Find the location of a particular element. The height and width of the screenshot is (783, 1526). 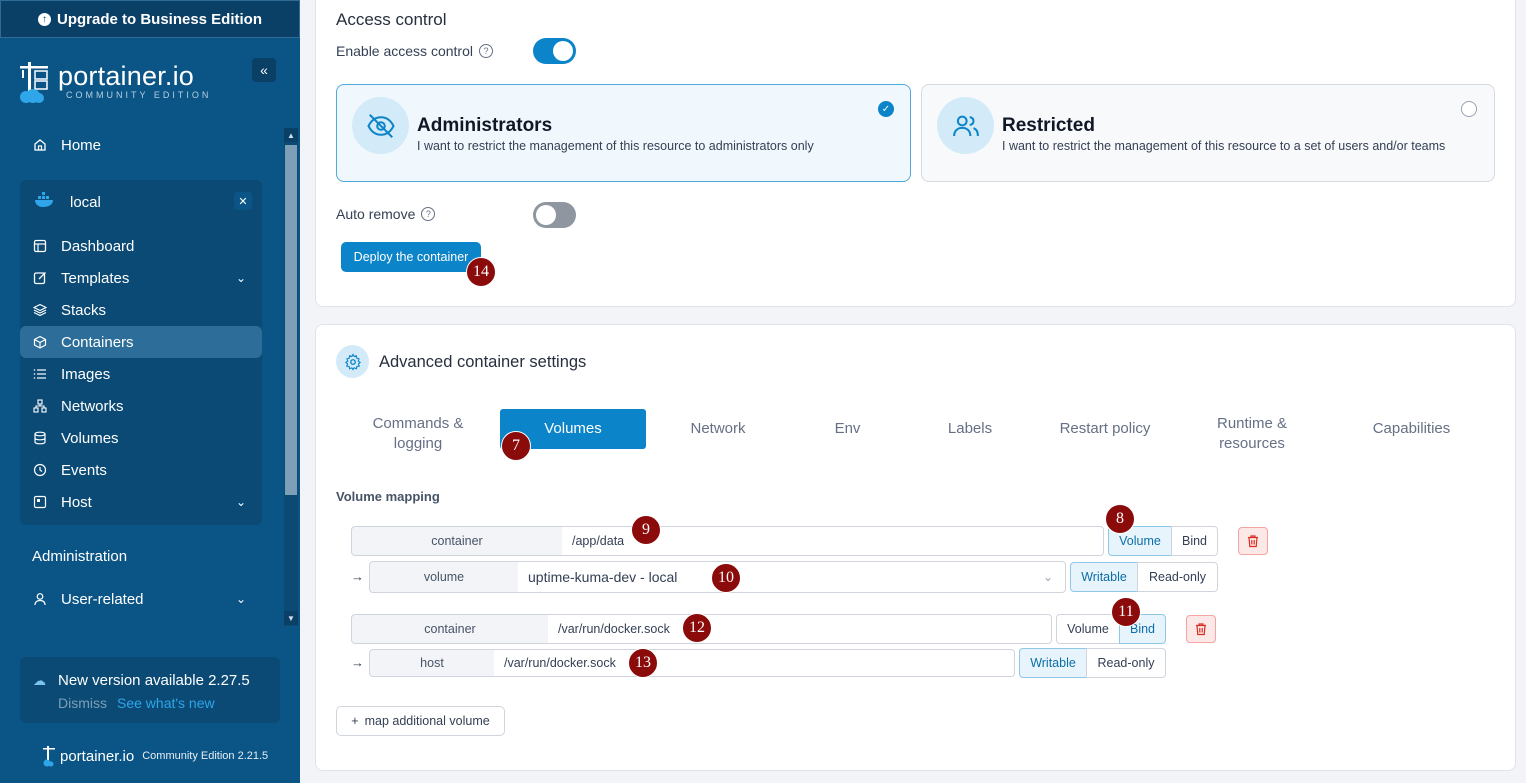

chevrons-left-icon: « is located at coordinates (264, 70).